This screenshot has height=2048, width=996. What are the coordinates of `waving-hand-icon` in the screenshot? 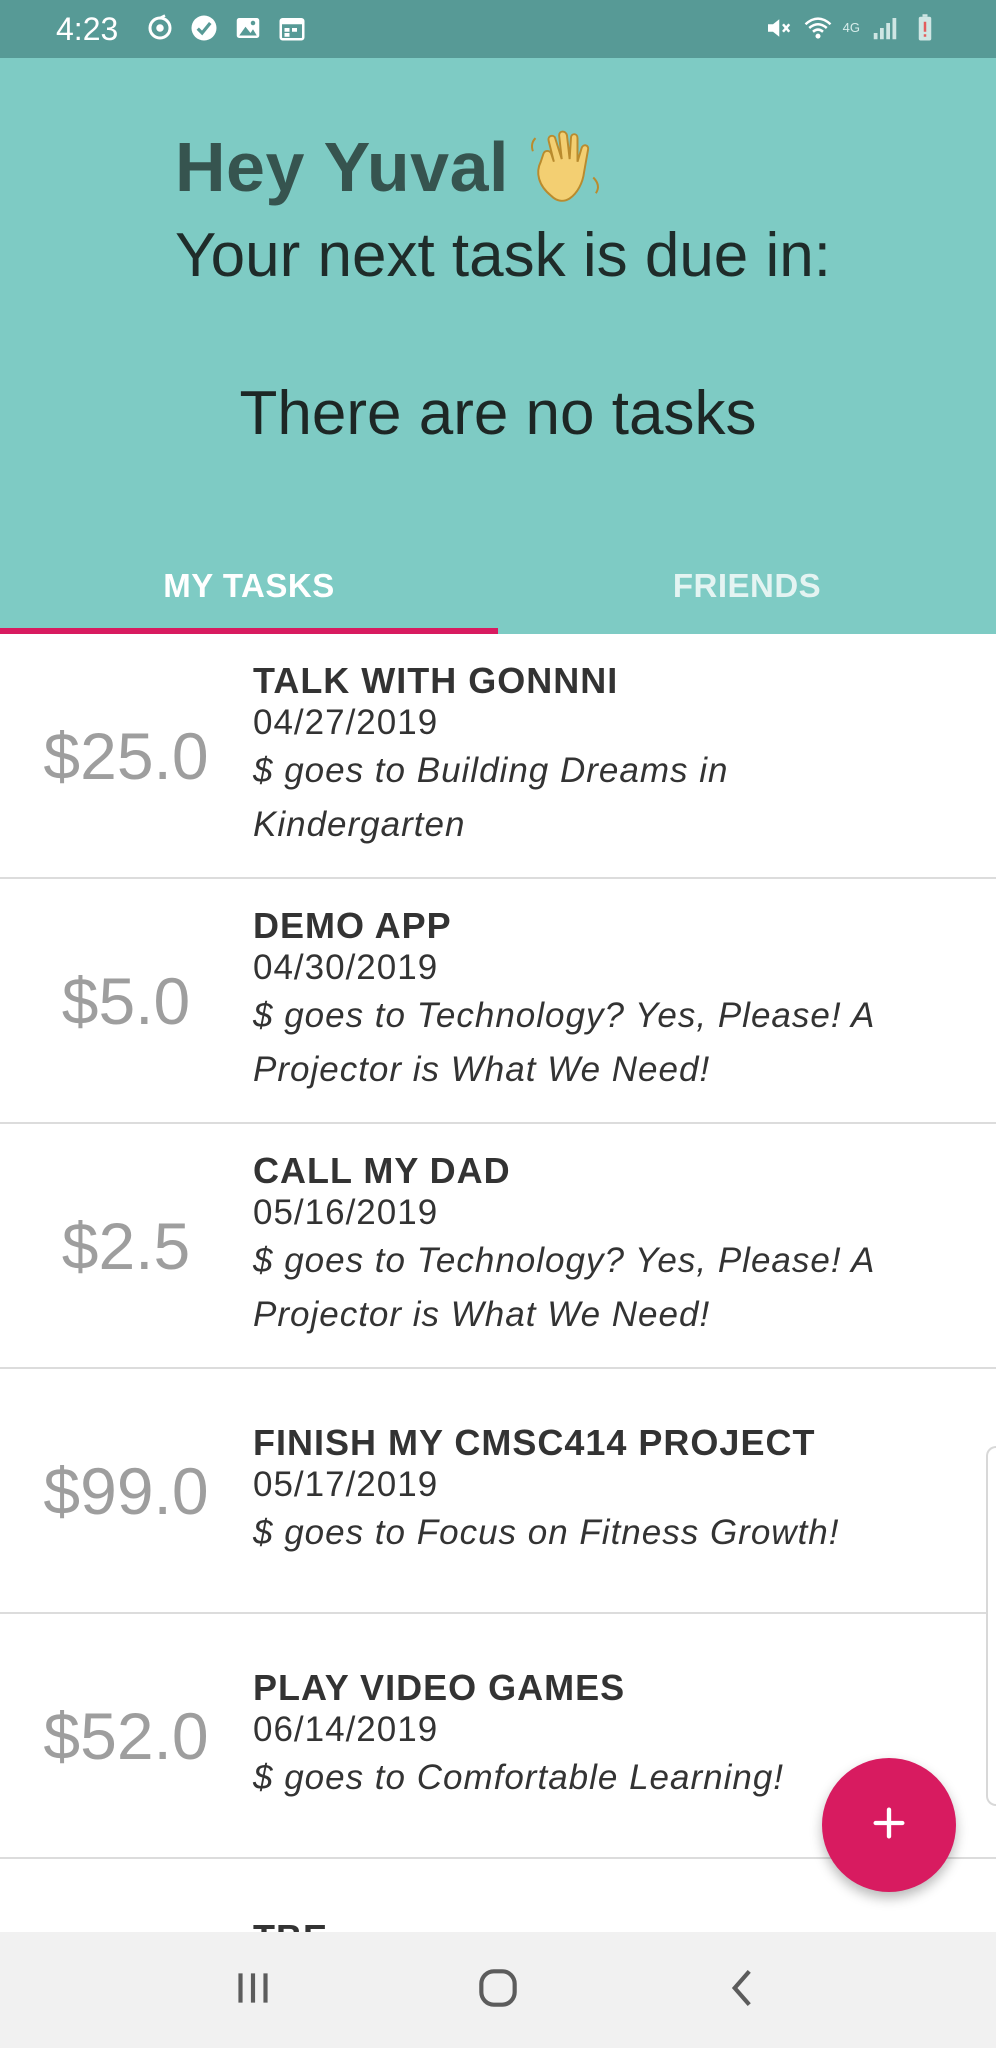 It's located at (567, 167).